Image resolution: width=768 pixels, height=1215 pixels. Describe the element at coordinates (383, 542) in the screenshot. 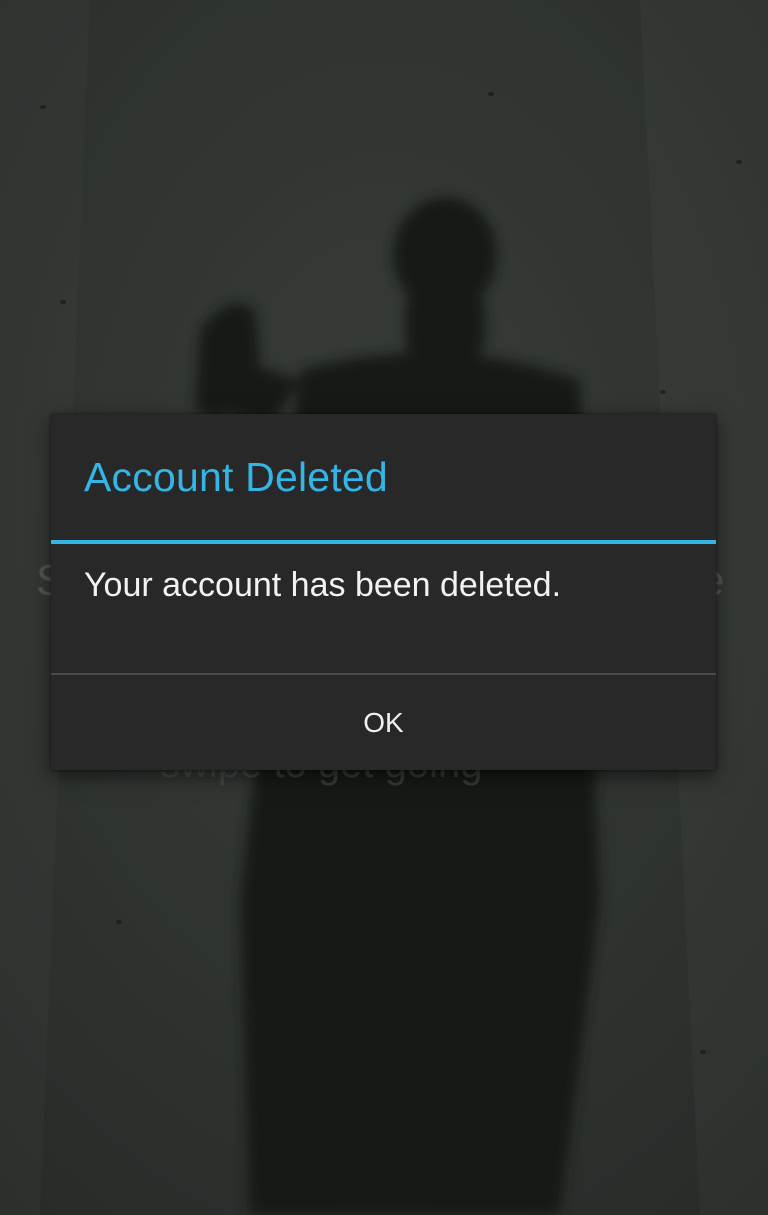

I see `title-divider` at that location.